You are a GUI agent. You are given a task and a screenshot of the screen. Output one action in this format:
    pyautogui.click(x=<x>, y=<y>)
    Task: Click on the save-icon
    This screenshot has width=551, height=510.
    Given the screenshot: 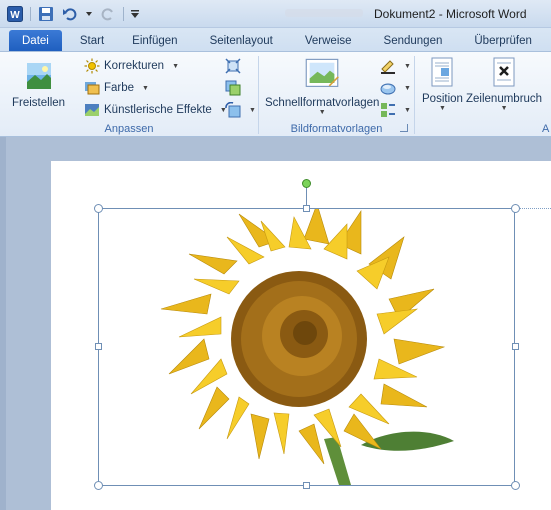 What is the action you would take?
    pyautogui.click(x=46, y=14)
    